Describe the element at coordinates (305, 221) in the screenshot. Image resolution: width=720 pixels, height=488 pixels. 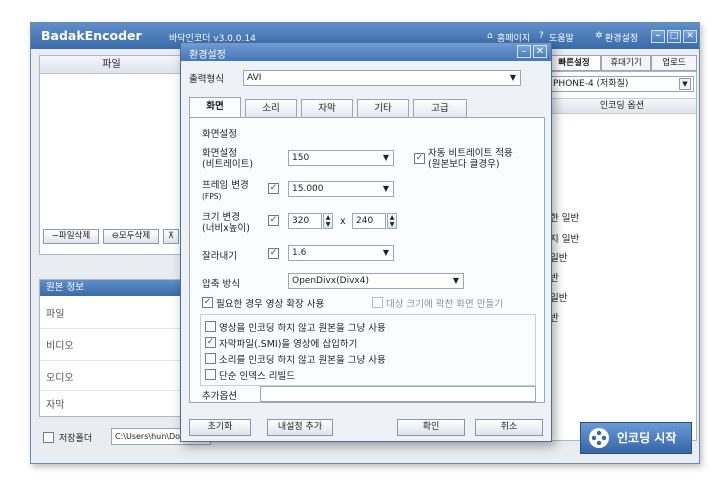
I see `width-input: 320` at that location.